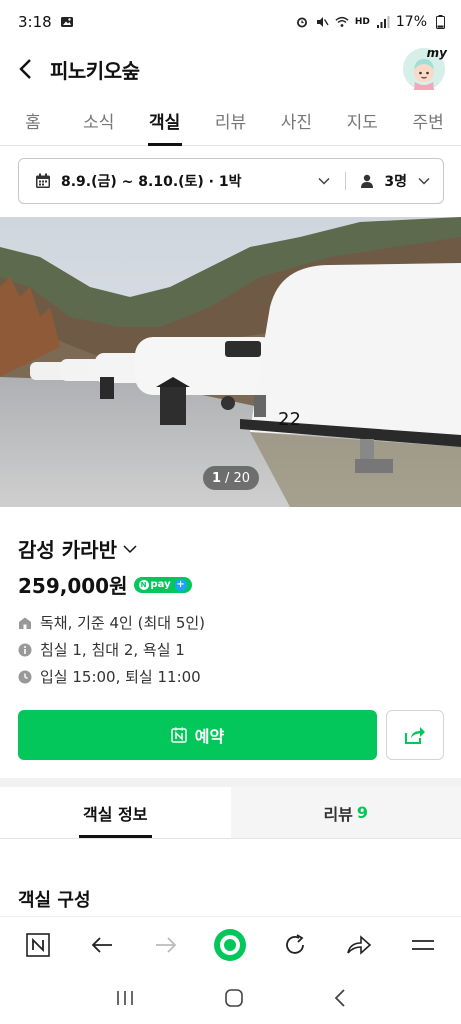 This screenshot has width=461, height=1024. I want to click on tab-map: 지도, so click(362, 119).